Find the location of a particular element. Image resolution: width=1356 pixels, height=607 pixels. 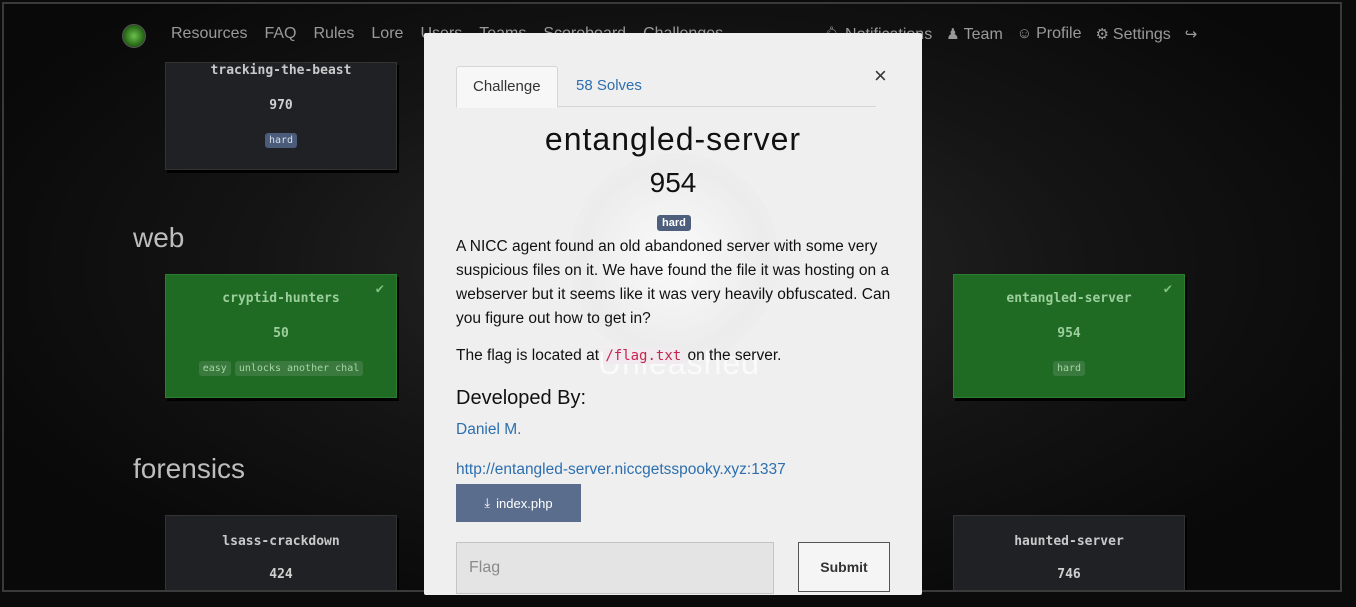

user-circle-icon: ☺ is located at coordinates (1024, 33).